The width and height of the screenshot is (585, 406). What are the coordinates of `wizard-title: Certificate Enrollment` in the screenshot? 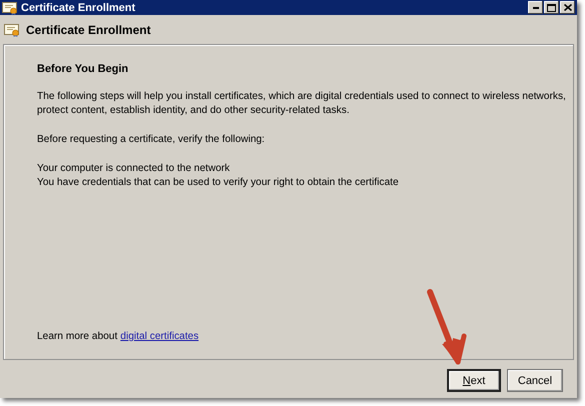 It's located at (88, 29).